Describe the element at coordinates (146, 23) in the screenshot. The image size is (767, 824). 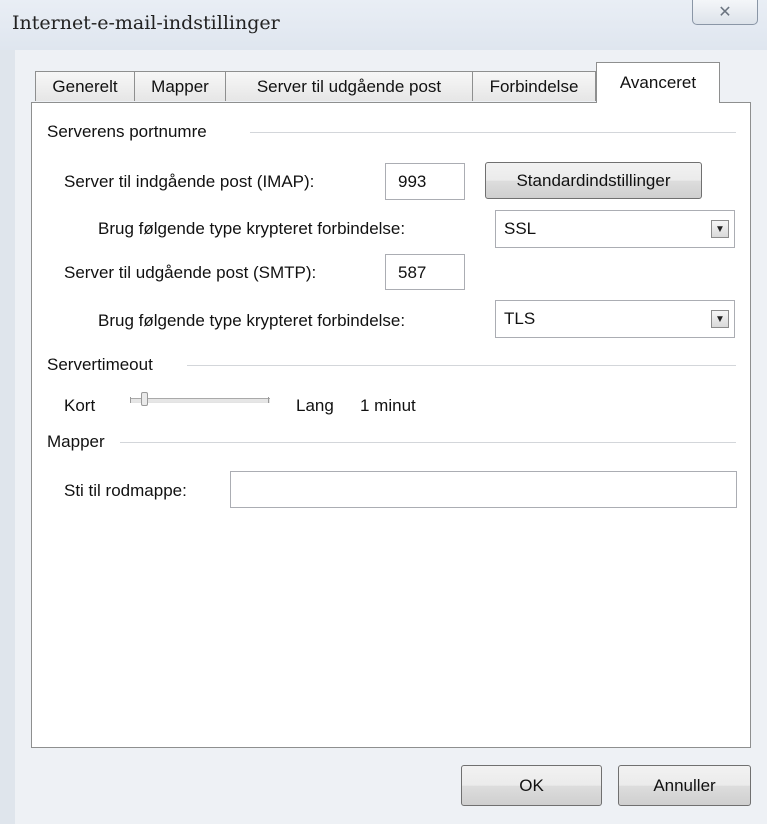
I see `window-title: Internet-e-mail-indstillinger` at that location.